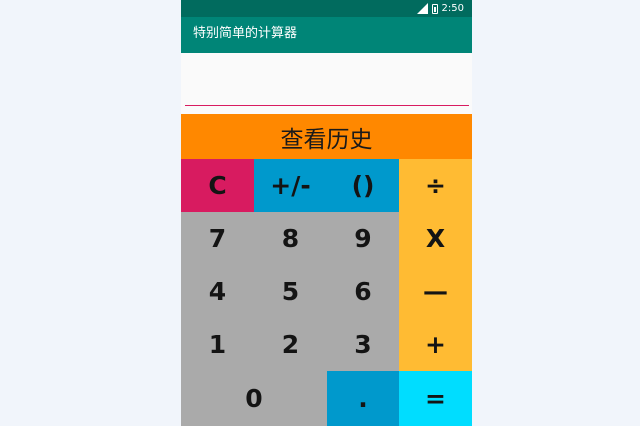 Image resolution: width=640 pixels, height=426 pixels. What do you see at coordinates (452, 8) in the screenshot?
I see `status-time: 2:50` at bounding box center [452, 8].